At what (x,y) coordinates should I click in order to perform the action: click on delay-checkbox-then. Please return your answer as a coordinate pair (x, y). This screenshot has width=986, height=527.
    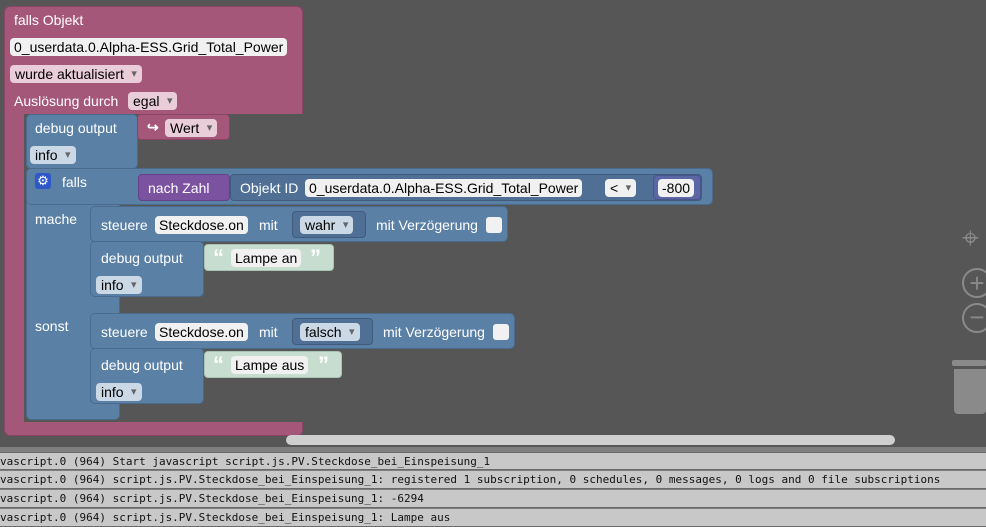
    Looking at the image, I should click on (494, 225).